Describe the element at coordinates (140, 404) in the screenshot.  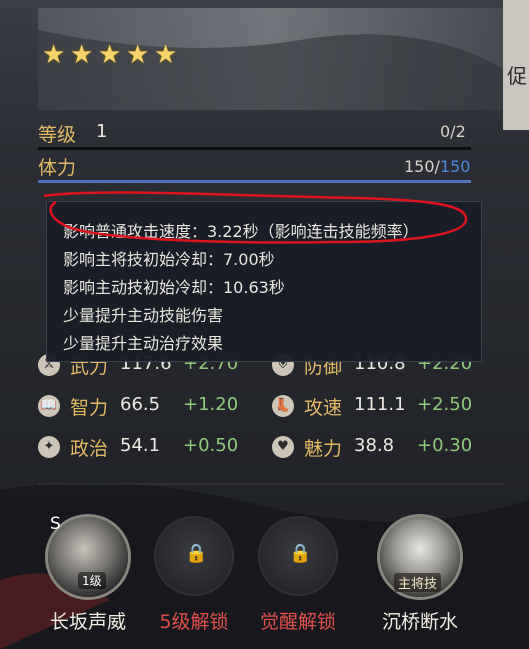
I see `stat-value: 66.5` at that location.